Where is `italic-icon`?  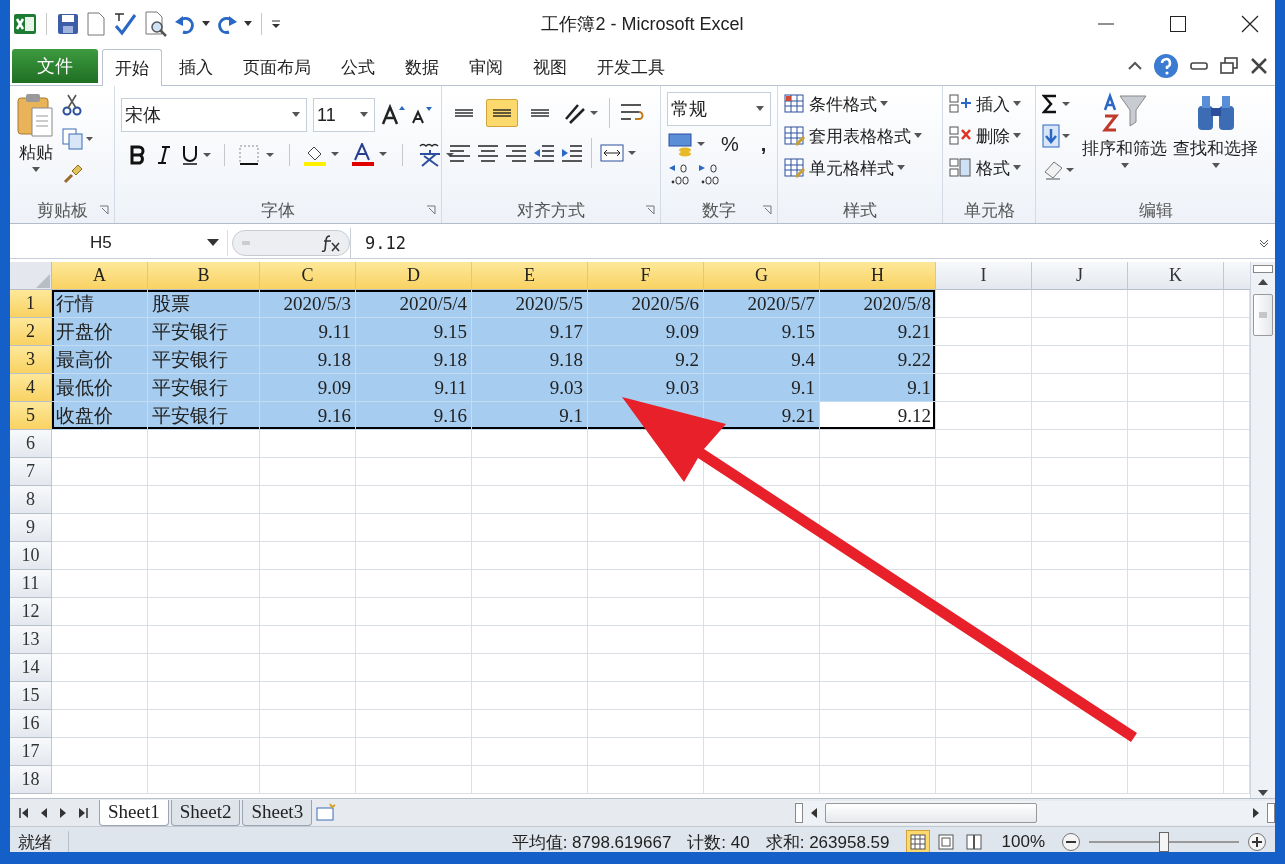 italic-icon is located at coordinates (164, 155).